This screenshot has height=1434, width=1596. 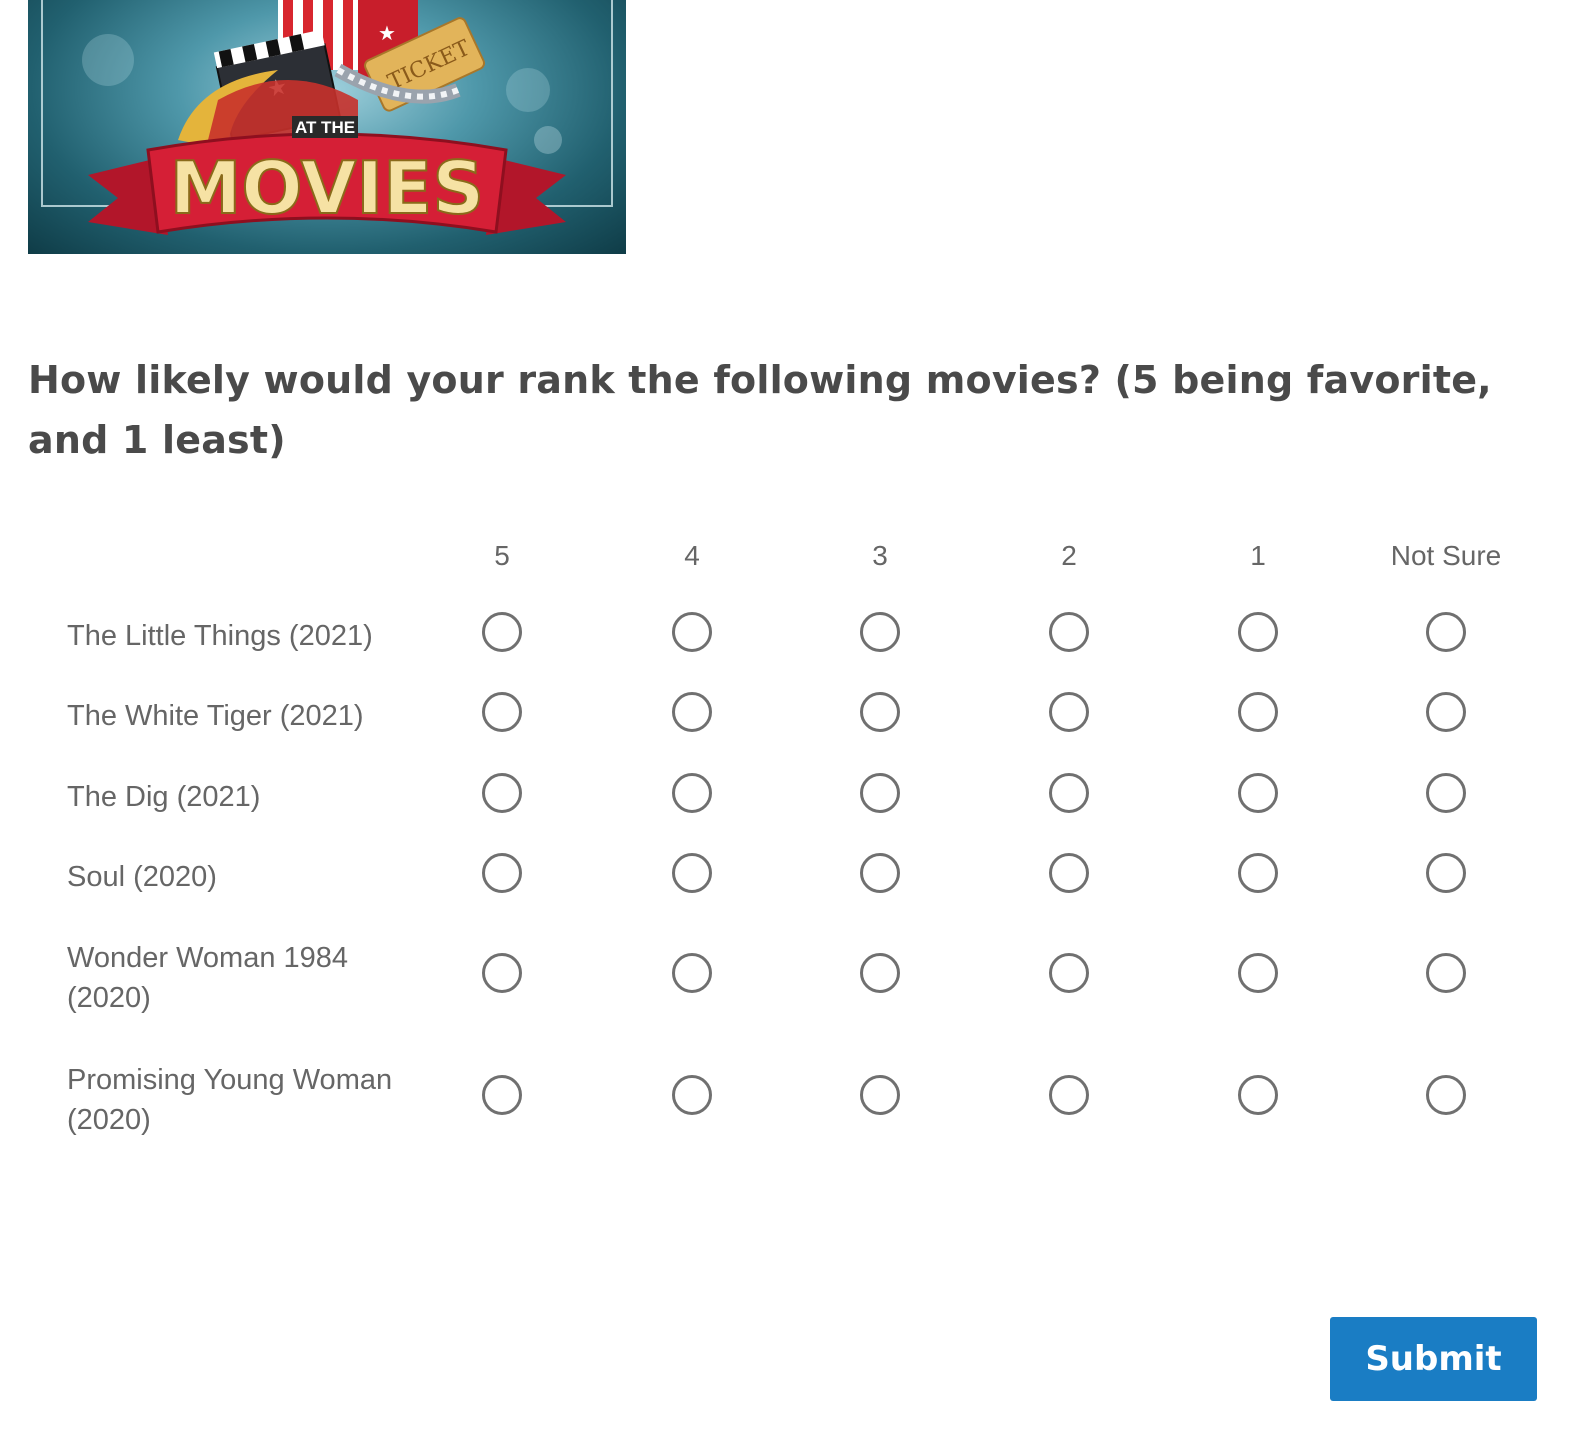 I want to click on banner-small-text: AT THE, so click(x=325, y=127).